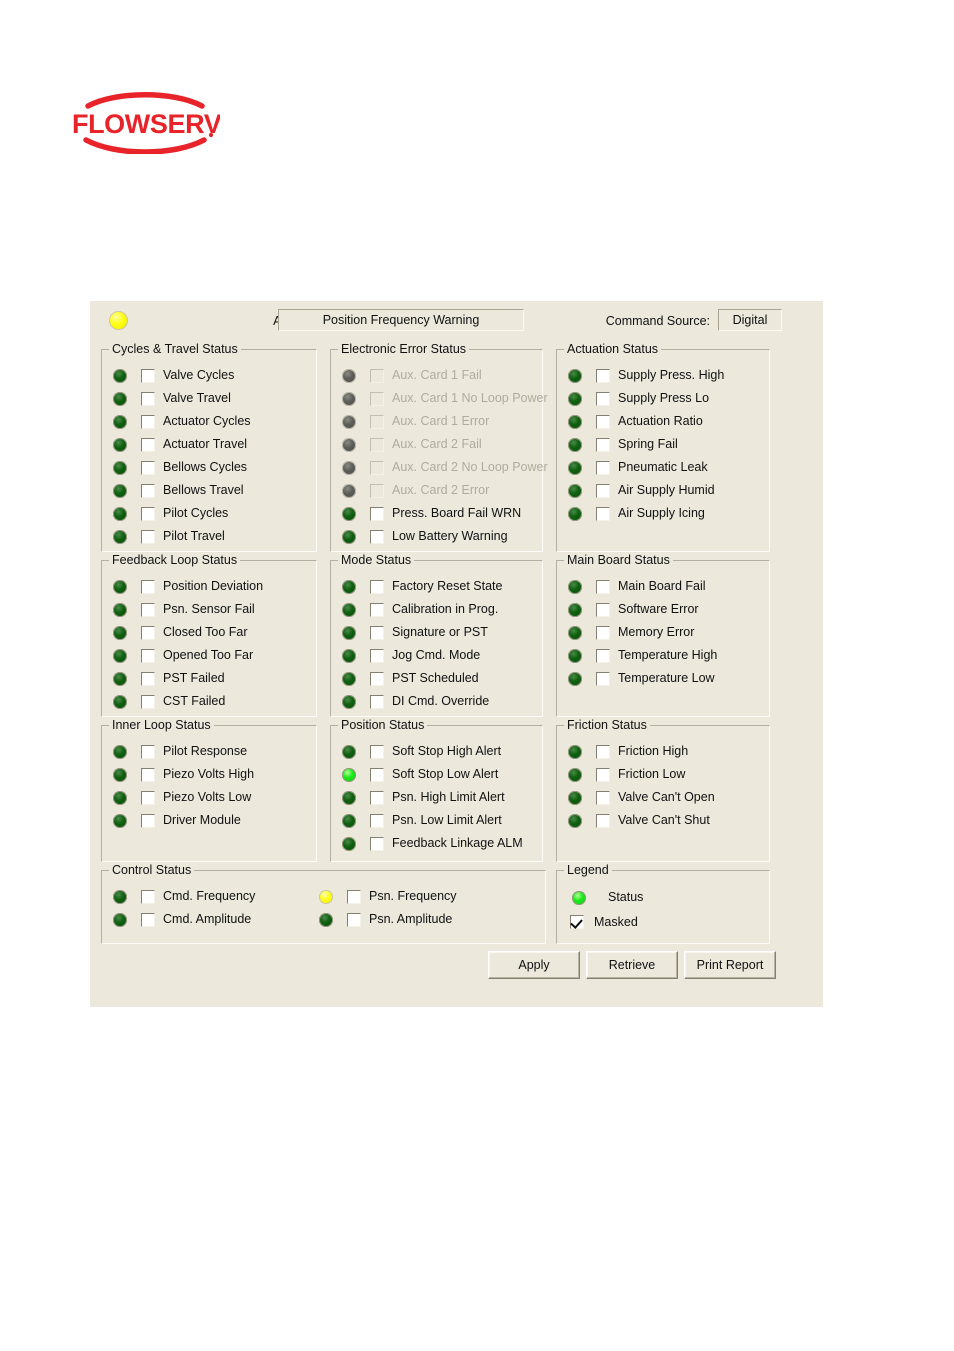 This screenshot has height=1351, width=954. I want to click on group-title: Position Status, so click(383, 725).